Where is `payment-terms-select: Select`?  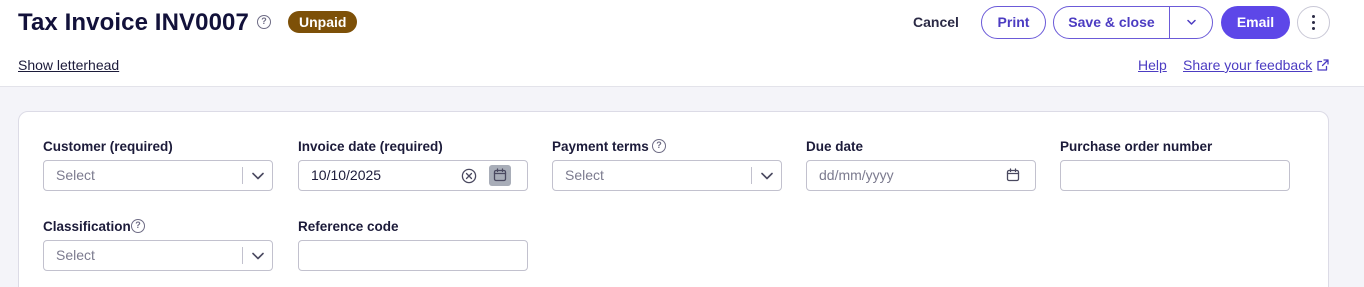 payment-terms-select: Select is located at coordinates (667, 175).